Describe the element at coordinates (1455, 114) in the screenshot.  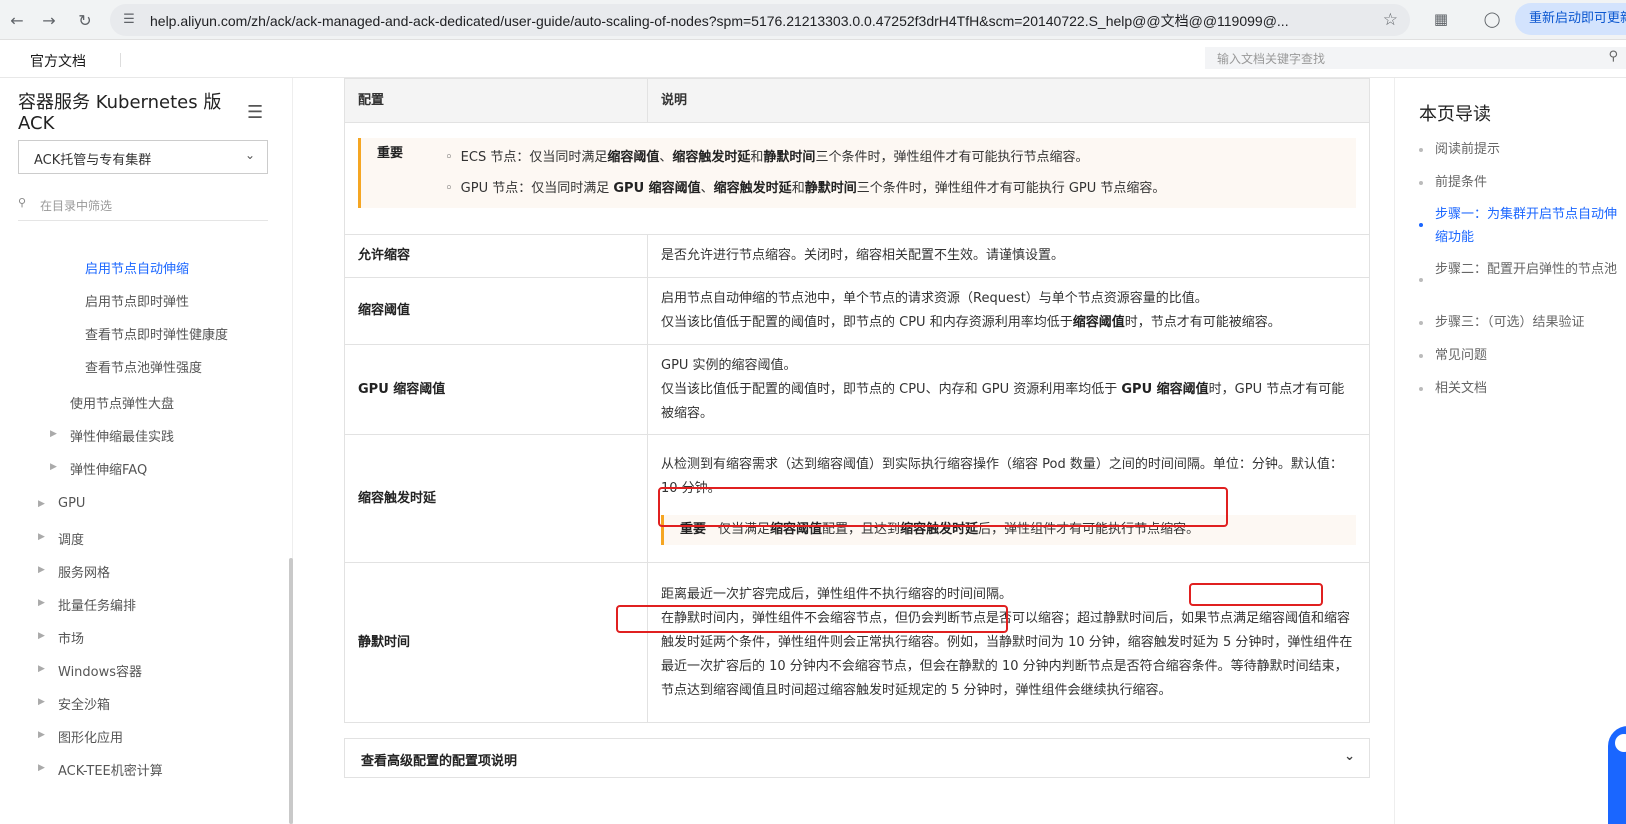
I see `toc-title: 本页导读` at that location.